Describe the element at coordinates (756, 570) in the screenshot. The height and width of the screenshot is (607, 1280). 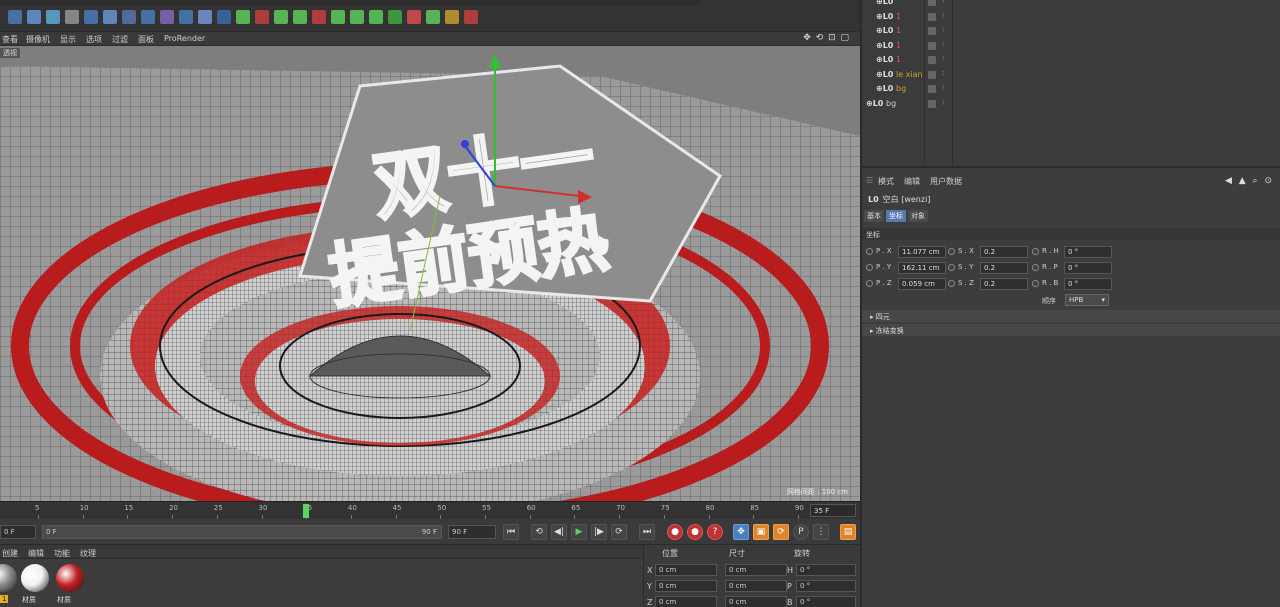
I see `coords-size-x: 0 cm` at that location.